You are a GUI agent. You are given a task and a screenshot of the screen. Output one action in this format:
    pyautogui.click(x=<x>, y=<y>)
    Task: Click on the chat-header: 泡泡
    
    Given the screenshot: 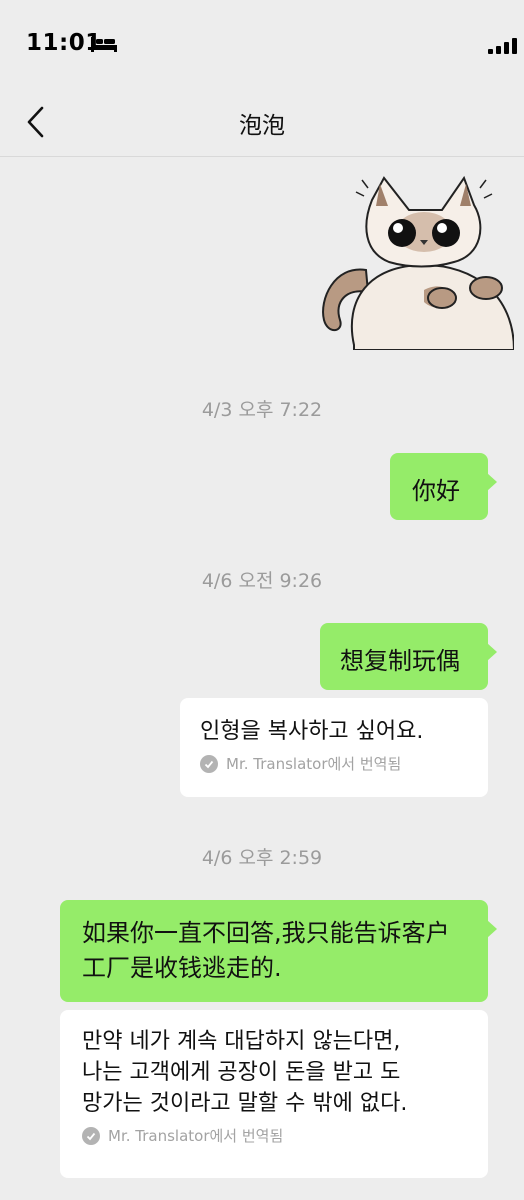 What is the action you would take?
    pyautogui.click(x=262, y=123)
    